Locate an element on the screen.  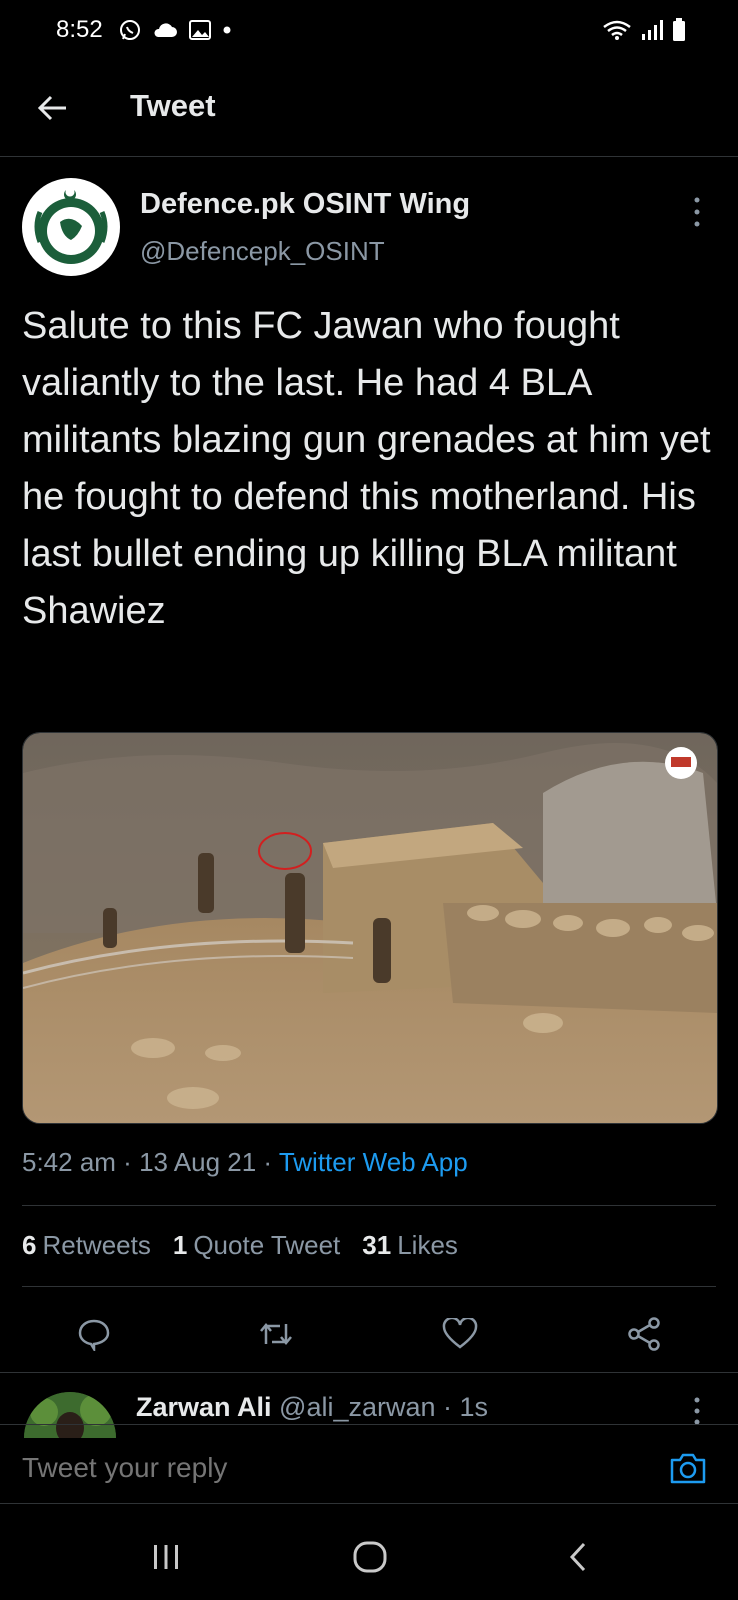
home-icon is located at coordinates (370, 1557).